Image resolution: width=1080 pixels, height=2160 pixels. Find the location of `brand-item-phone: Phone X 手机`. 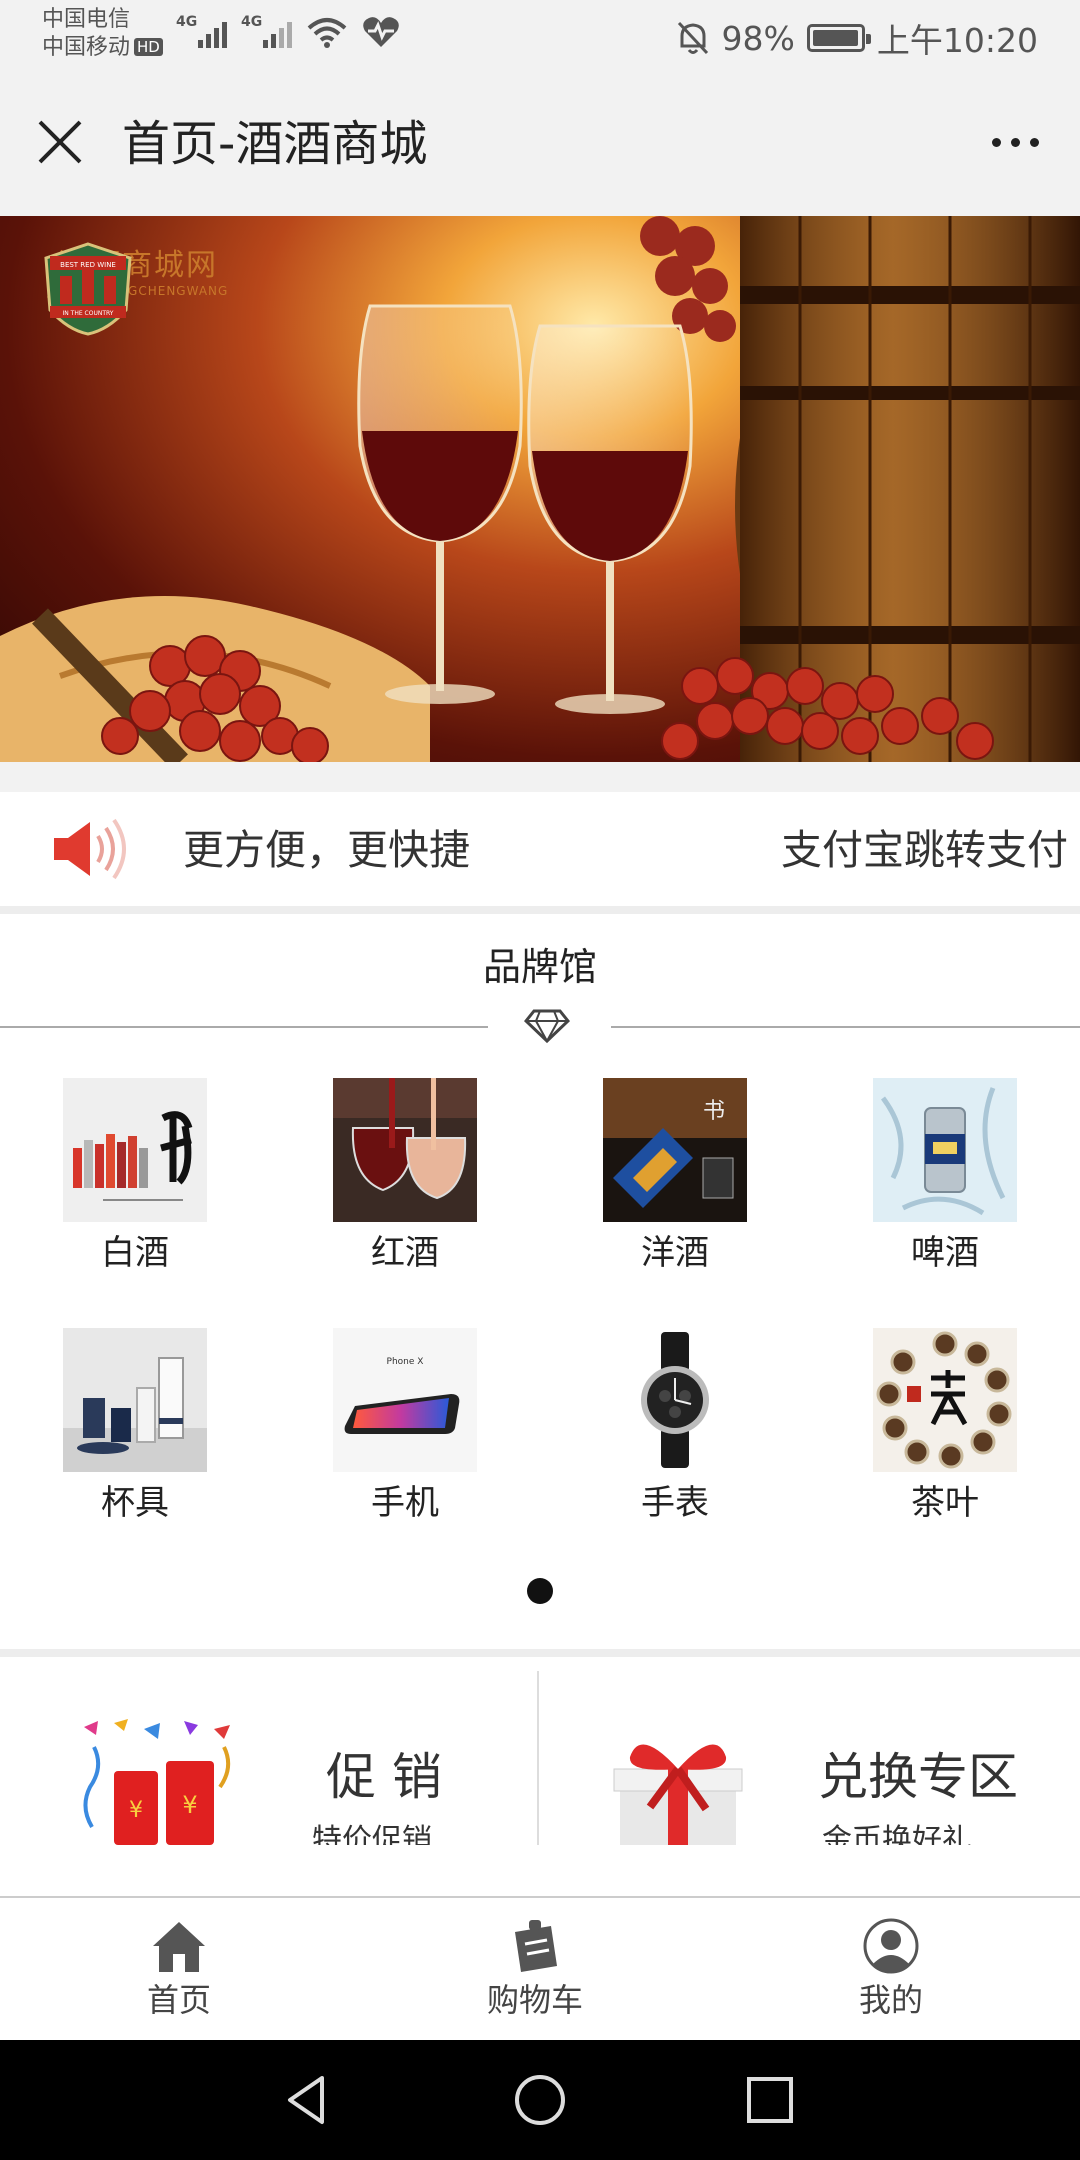

brand-item-phone: Phone X 手机 is located at coordinates (405, 1427).